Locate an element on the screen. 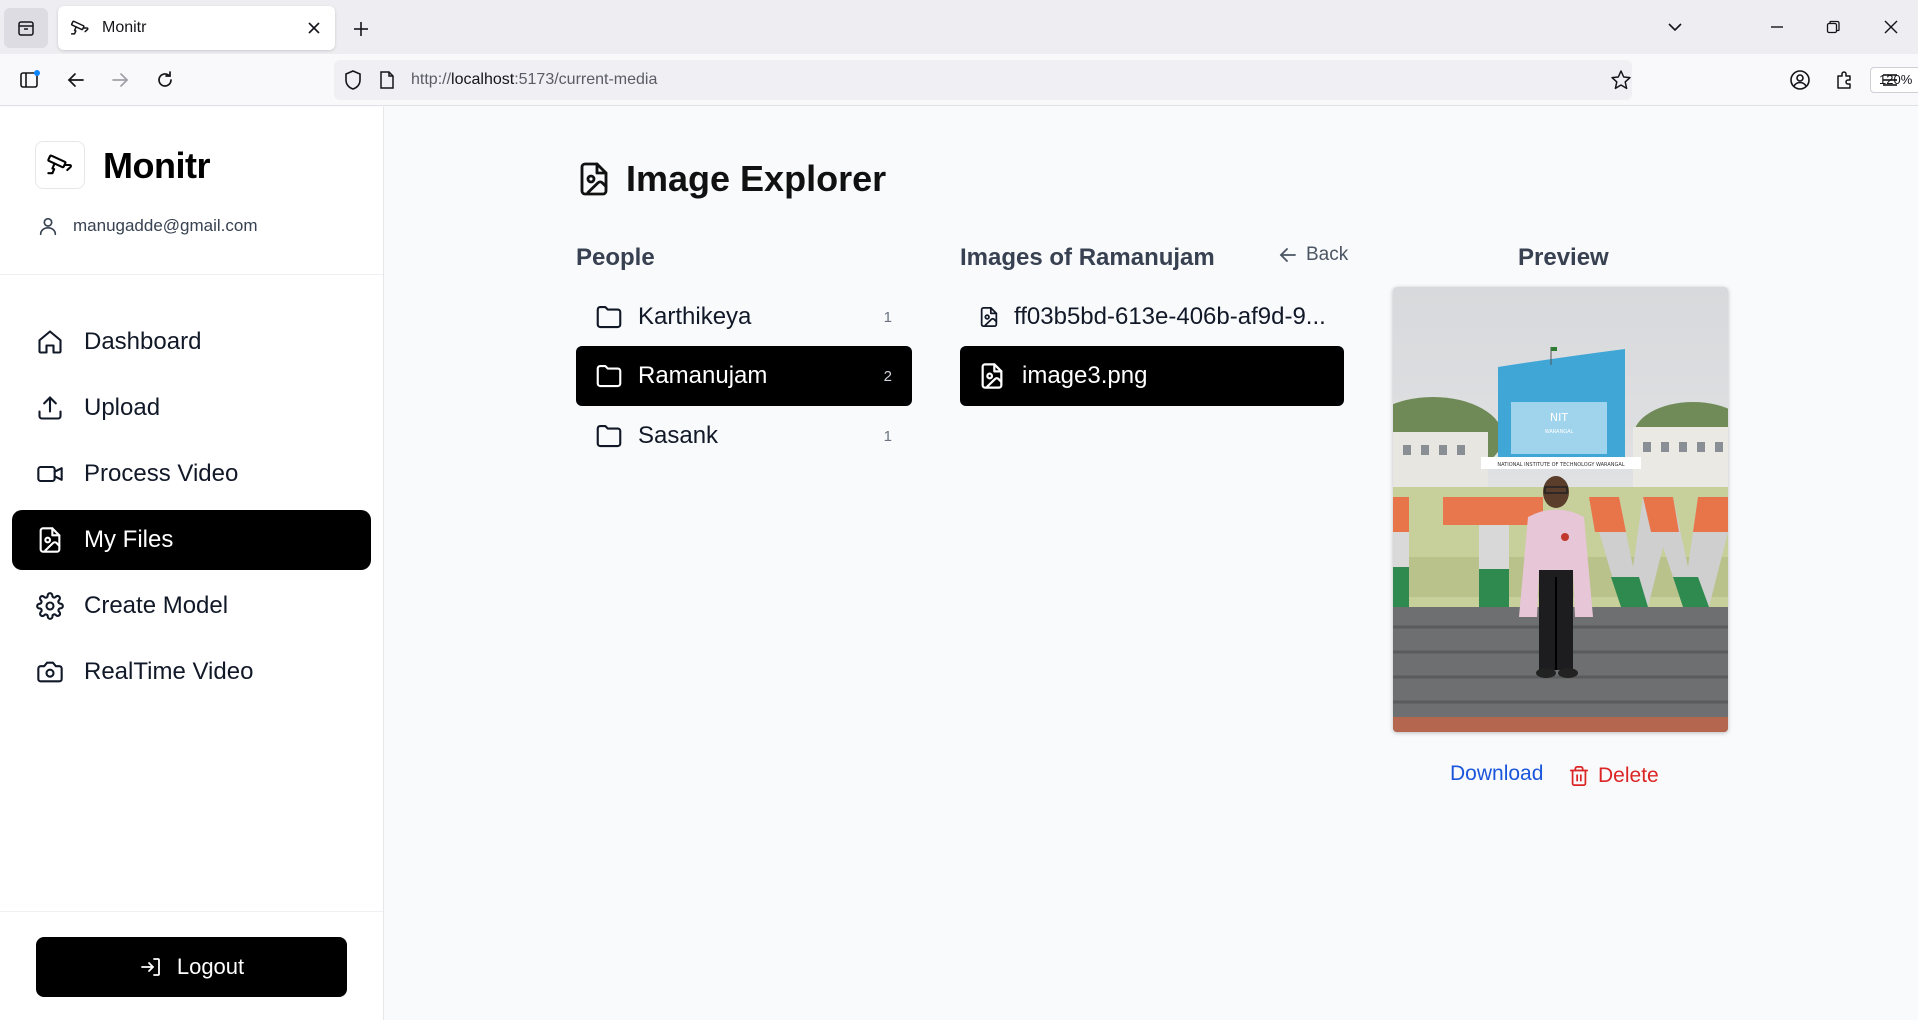 The width and height of the screenshot is (1918, 1020). sidebar-item-realtime-video: RealTime Video is located at coordinates (191, 672).